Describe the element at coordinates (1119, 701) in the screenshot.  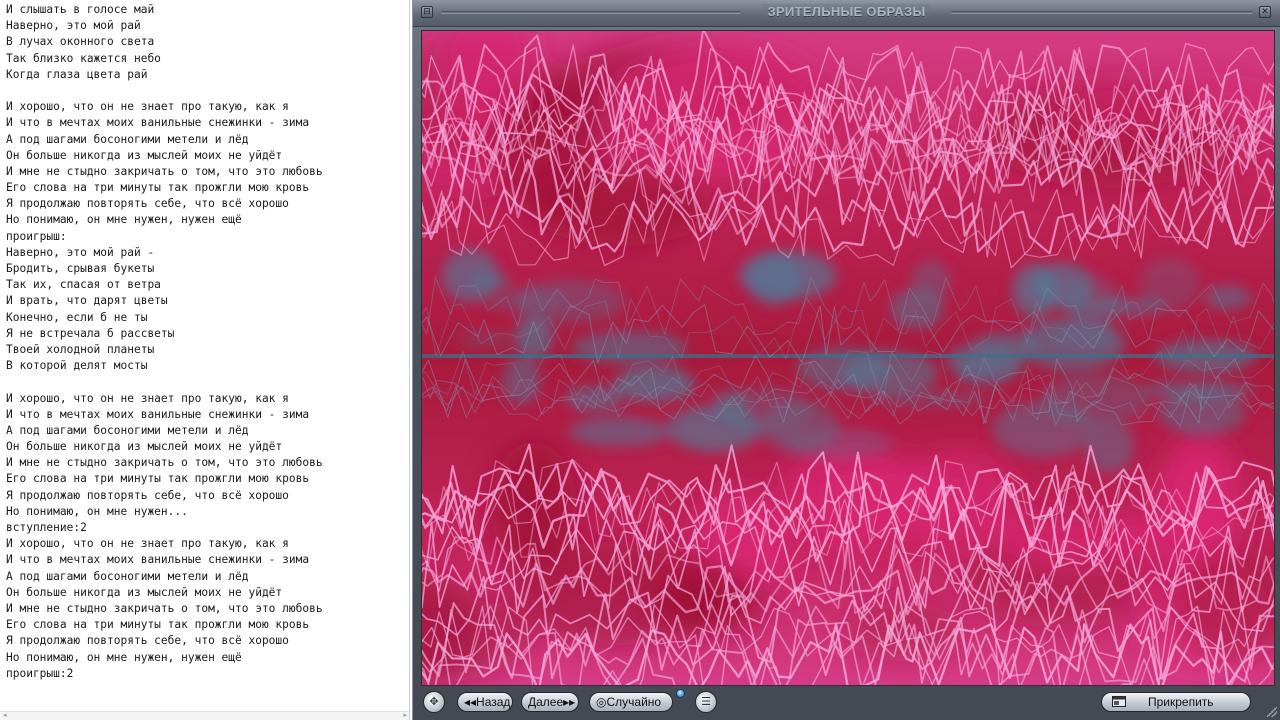
I see `pin-window-icon` at that location.